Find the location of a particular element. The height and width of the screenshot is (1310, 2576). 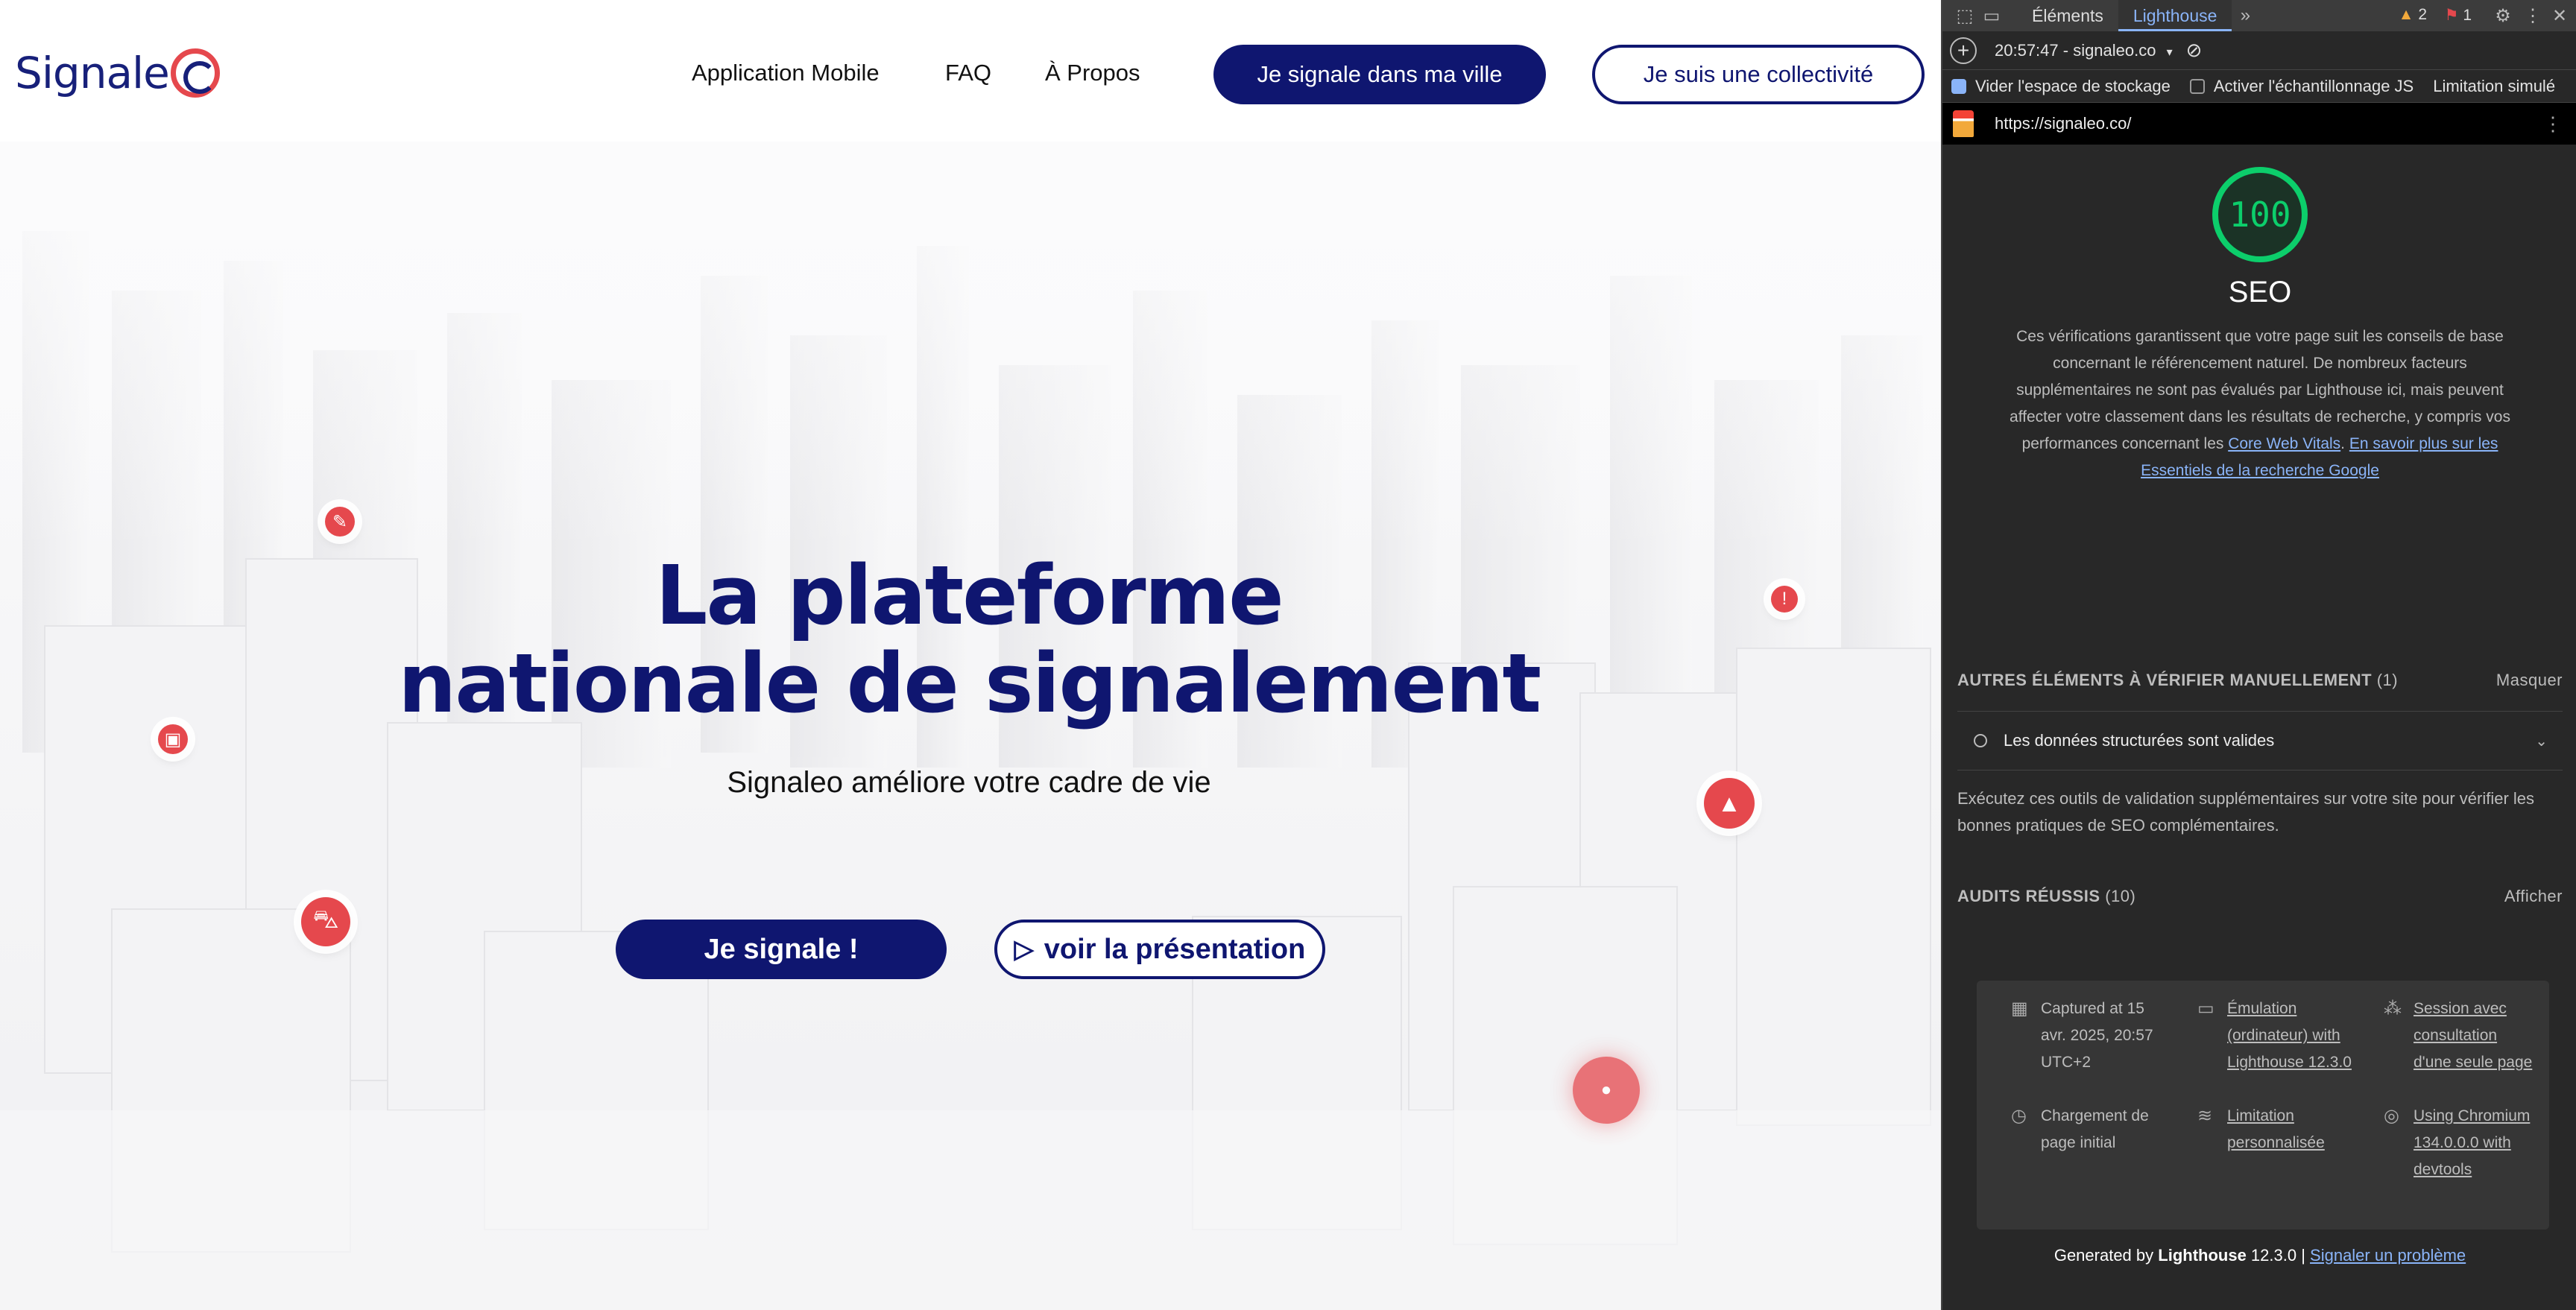

passed-audits-header: AUDITS RÉUSSIS (10) Afficher is located at coordinates (2260, 896).